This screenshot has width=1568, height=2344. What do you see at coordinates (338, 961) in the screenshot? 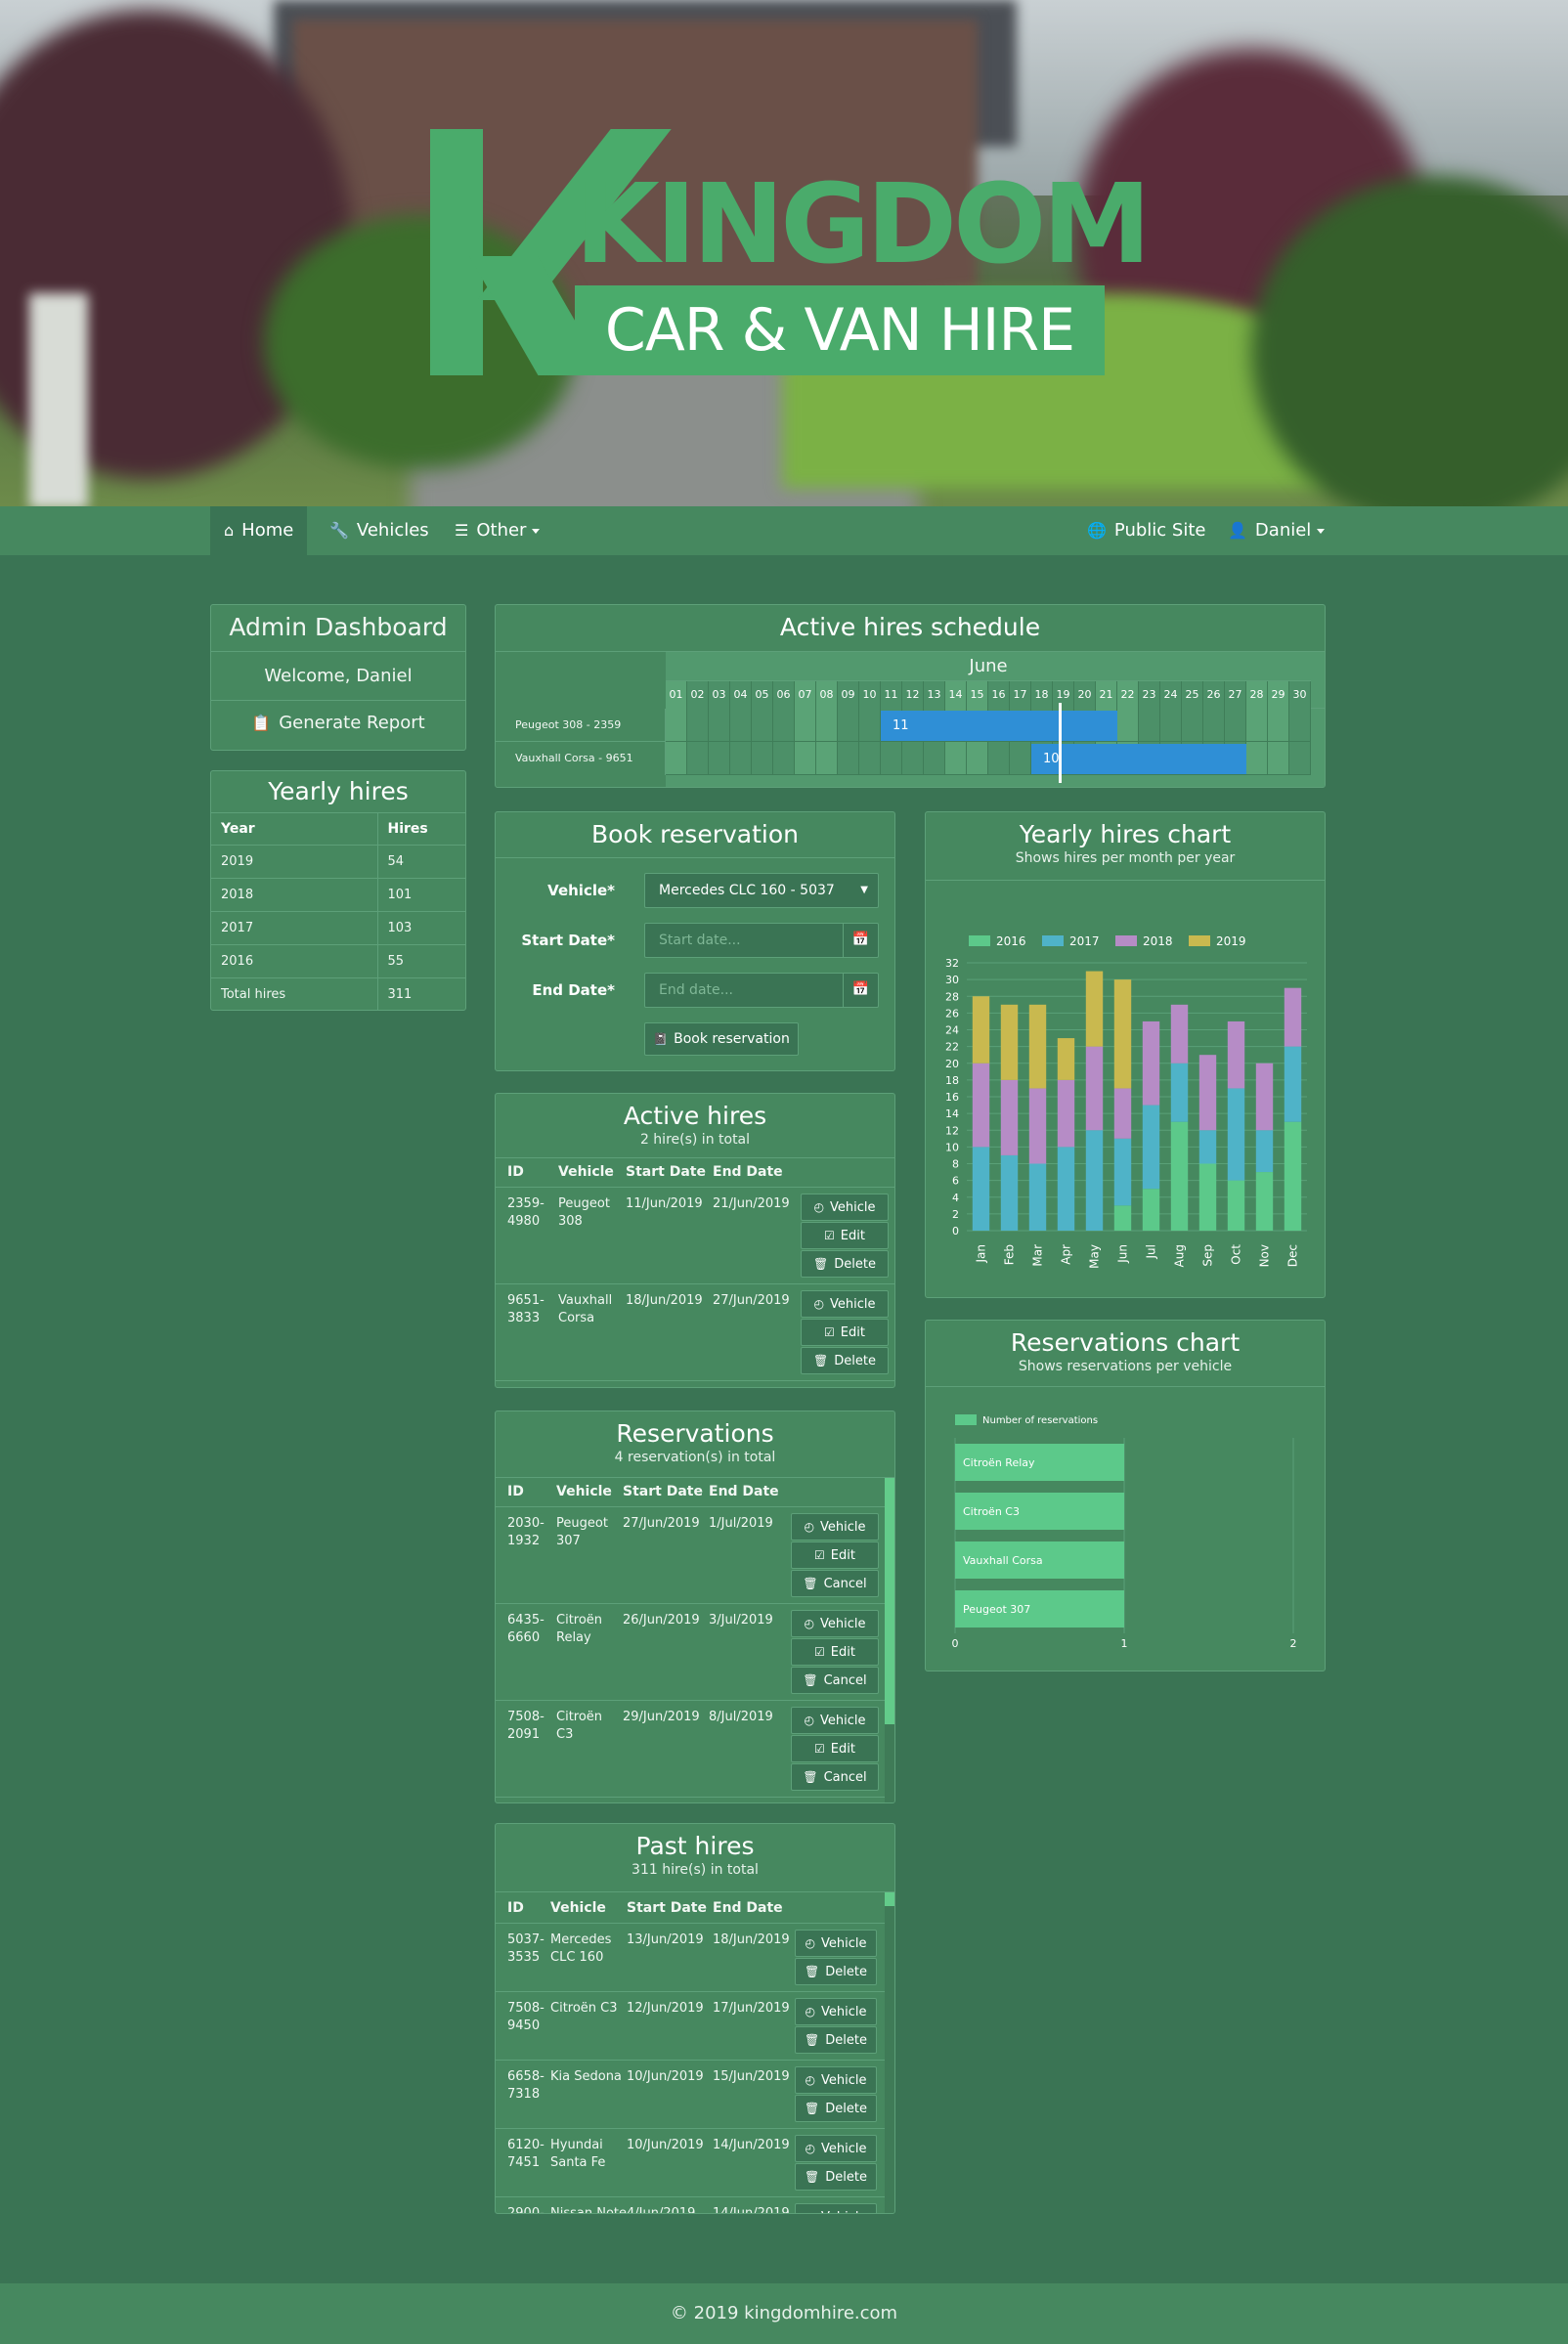
I see `table-row: 2016 55` at bounding box center [338, 961].